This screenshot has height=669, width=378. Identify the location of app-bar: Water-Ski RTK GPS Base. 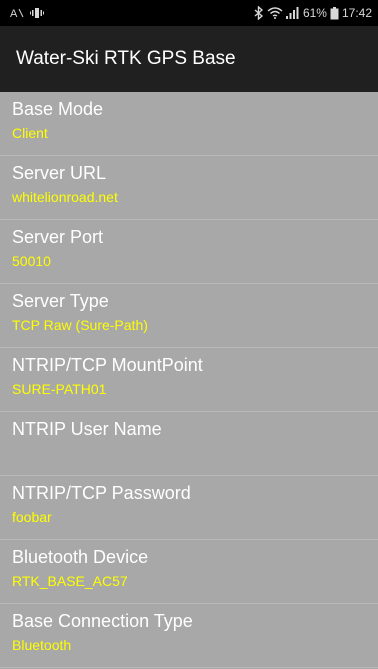
(189, 59).